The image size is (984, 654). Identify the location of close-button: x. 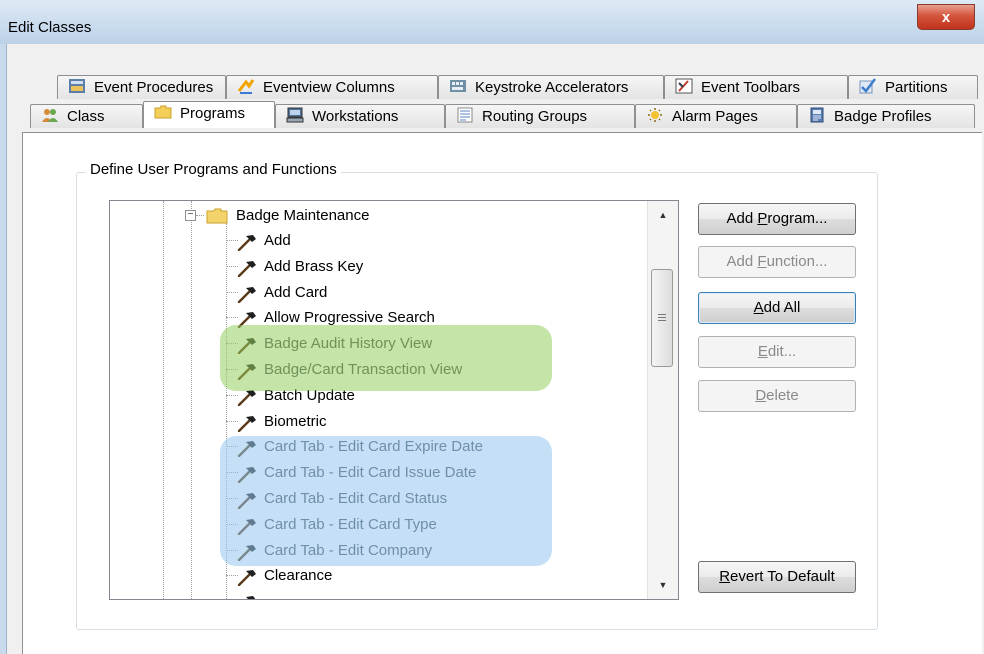
(946, 17).